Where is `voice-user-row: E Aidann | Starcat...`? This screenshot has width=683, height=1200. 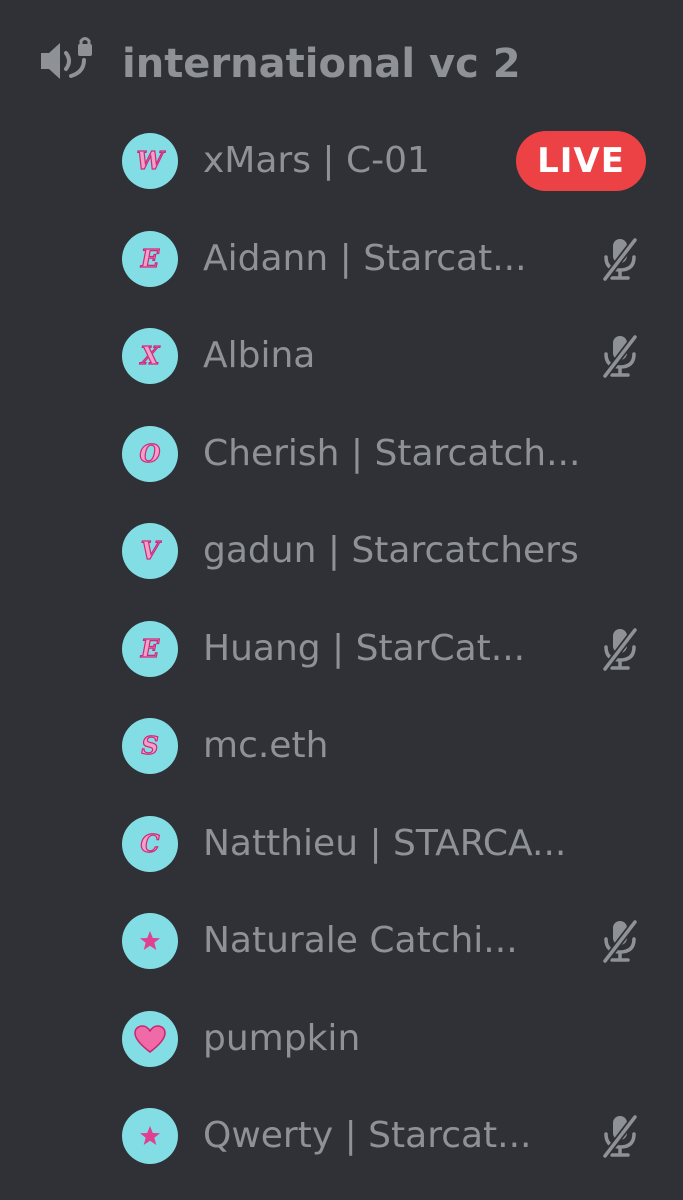
voice-user-row: E Aidann | Starcat... is located at coordinates (341, 259).